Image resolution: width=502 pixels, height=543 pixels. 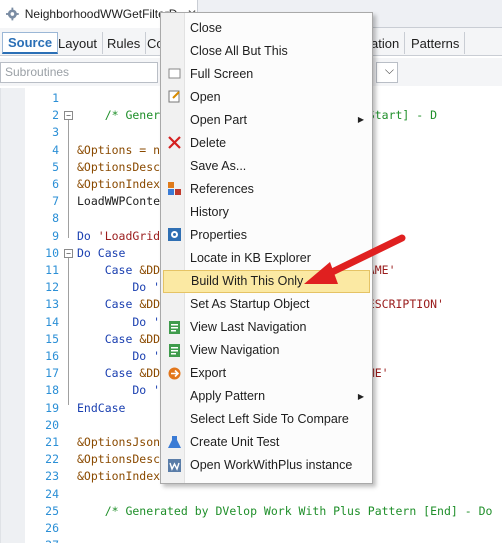 I want to click on subroutine-dropdown: ⌵, so click(x=387, y=72).